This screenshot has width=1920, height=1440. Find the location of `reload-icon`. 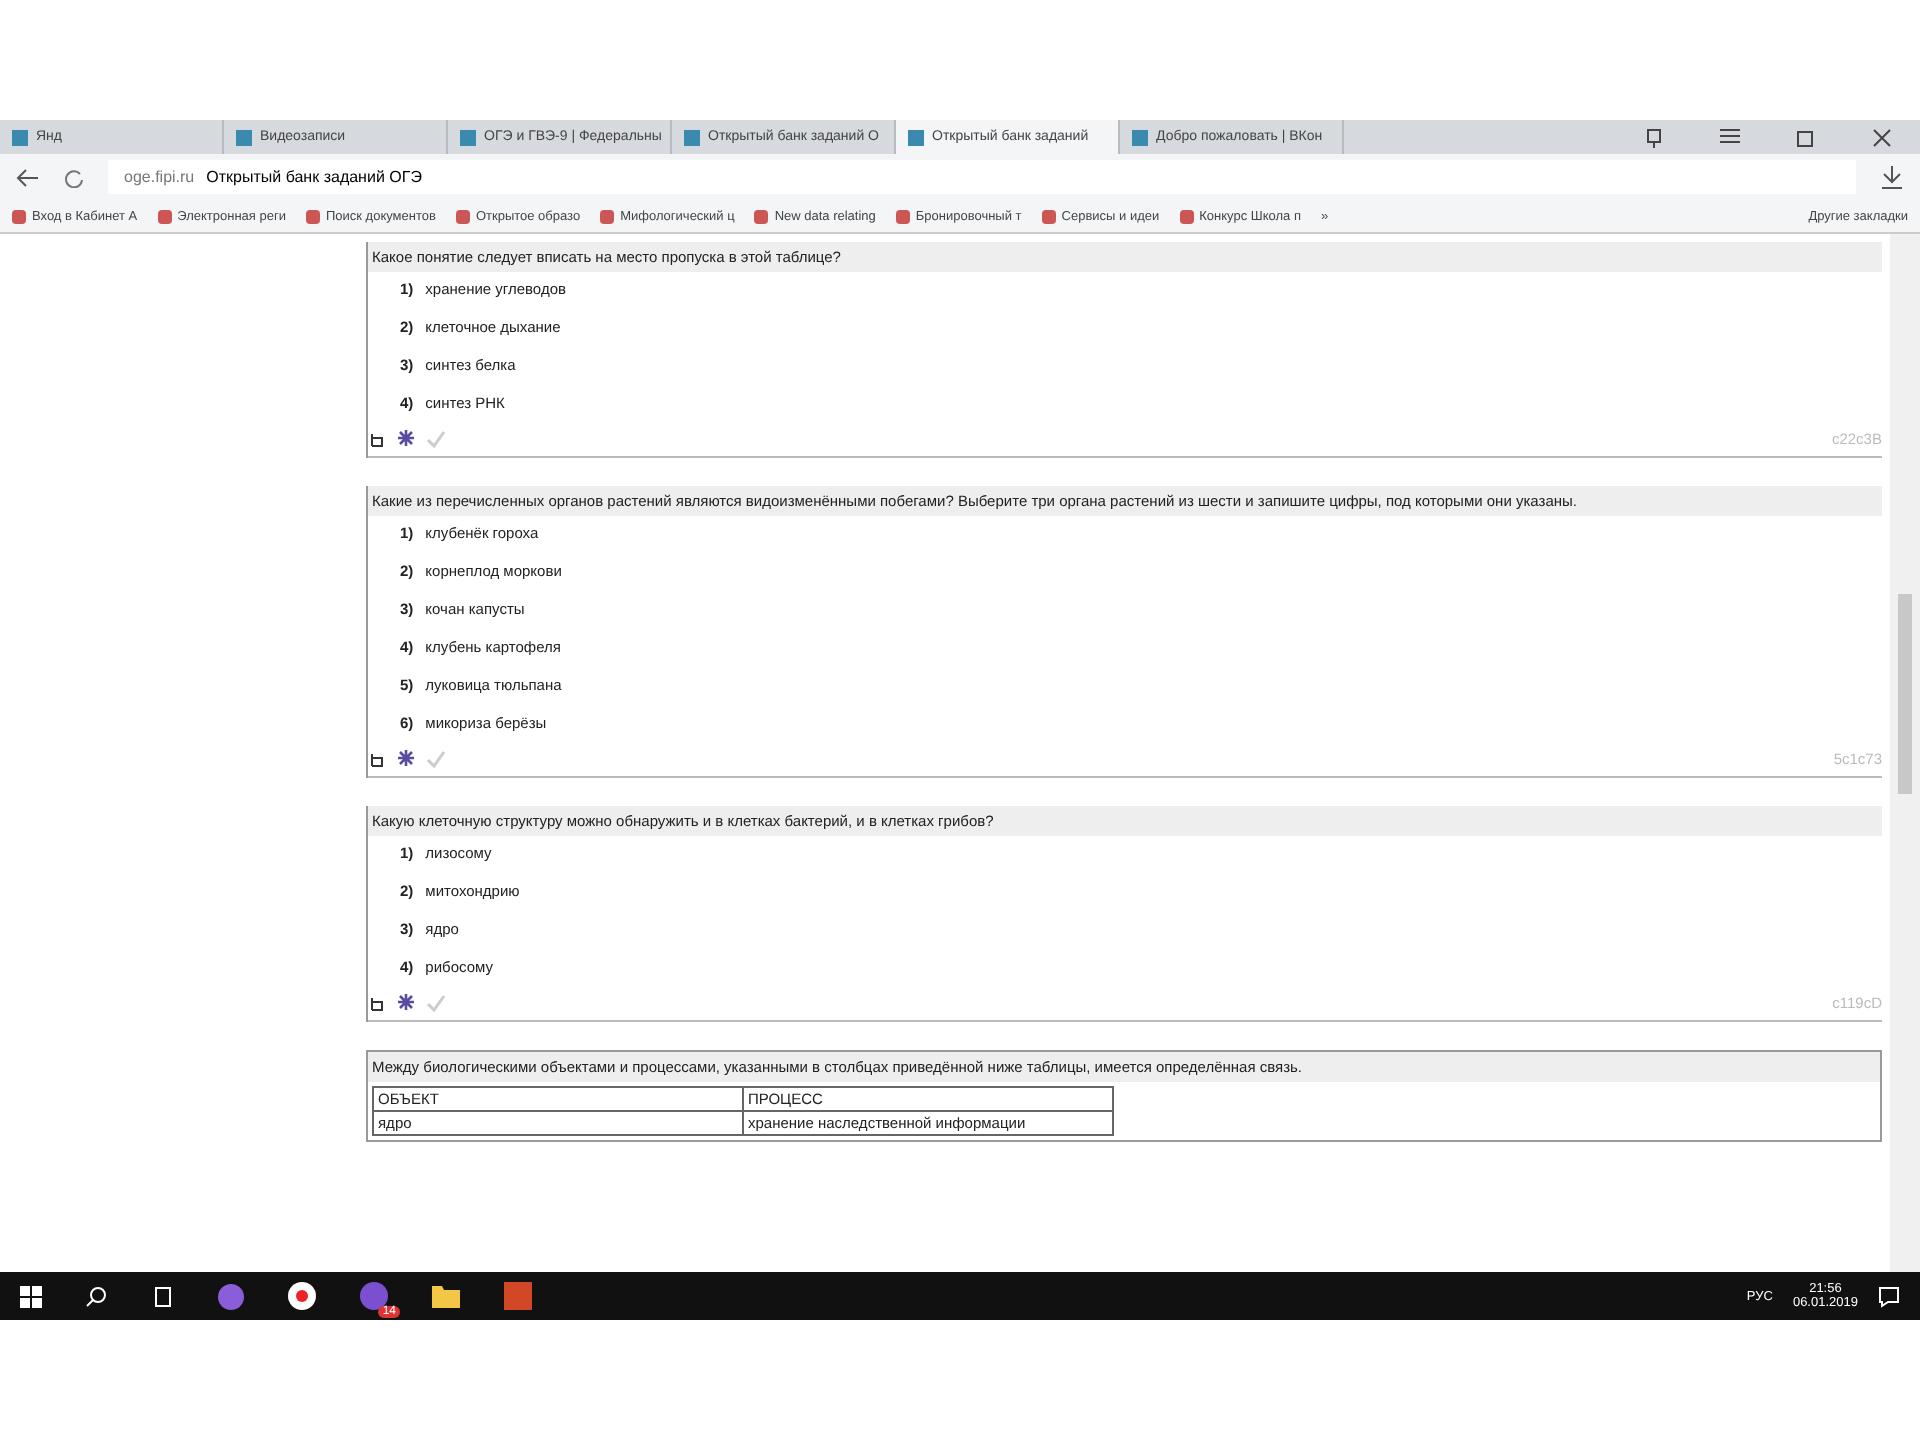

reload-icon is located at coordinates (74, 177).